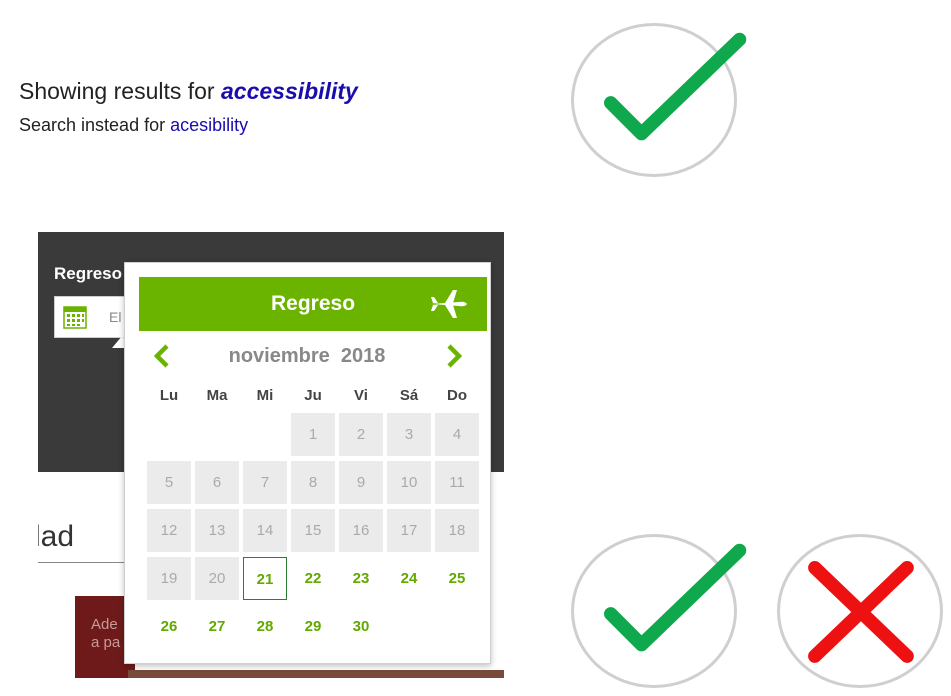 This screenshot has height=696, width=951. Describe the element at coordinates (363, 356) in the screenshot. I see `year-number: 2018` at that location.